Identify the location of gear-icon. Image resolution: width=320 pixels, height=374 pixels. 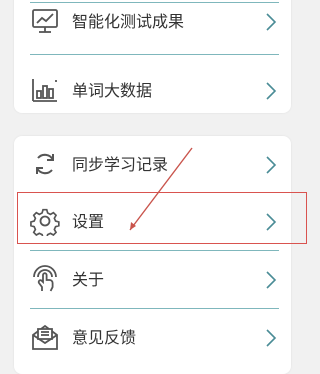
(45, 221).